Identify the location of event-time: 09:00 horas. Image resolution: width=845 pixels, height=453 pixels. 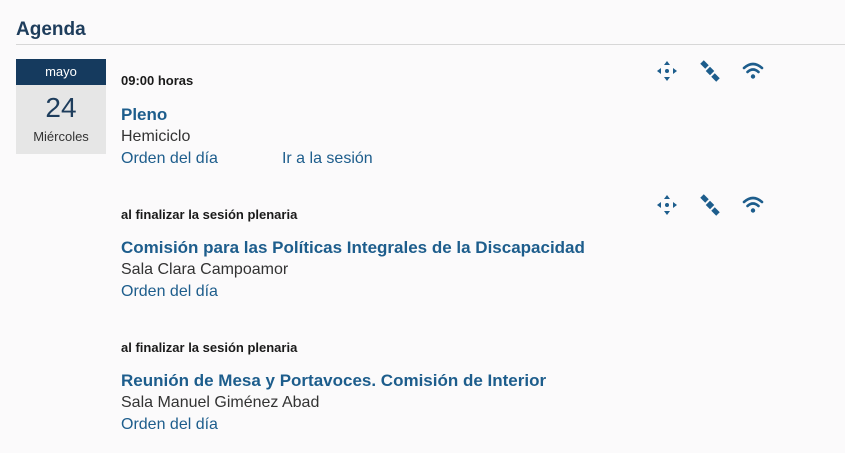
(157, 80).